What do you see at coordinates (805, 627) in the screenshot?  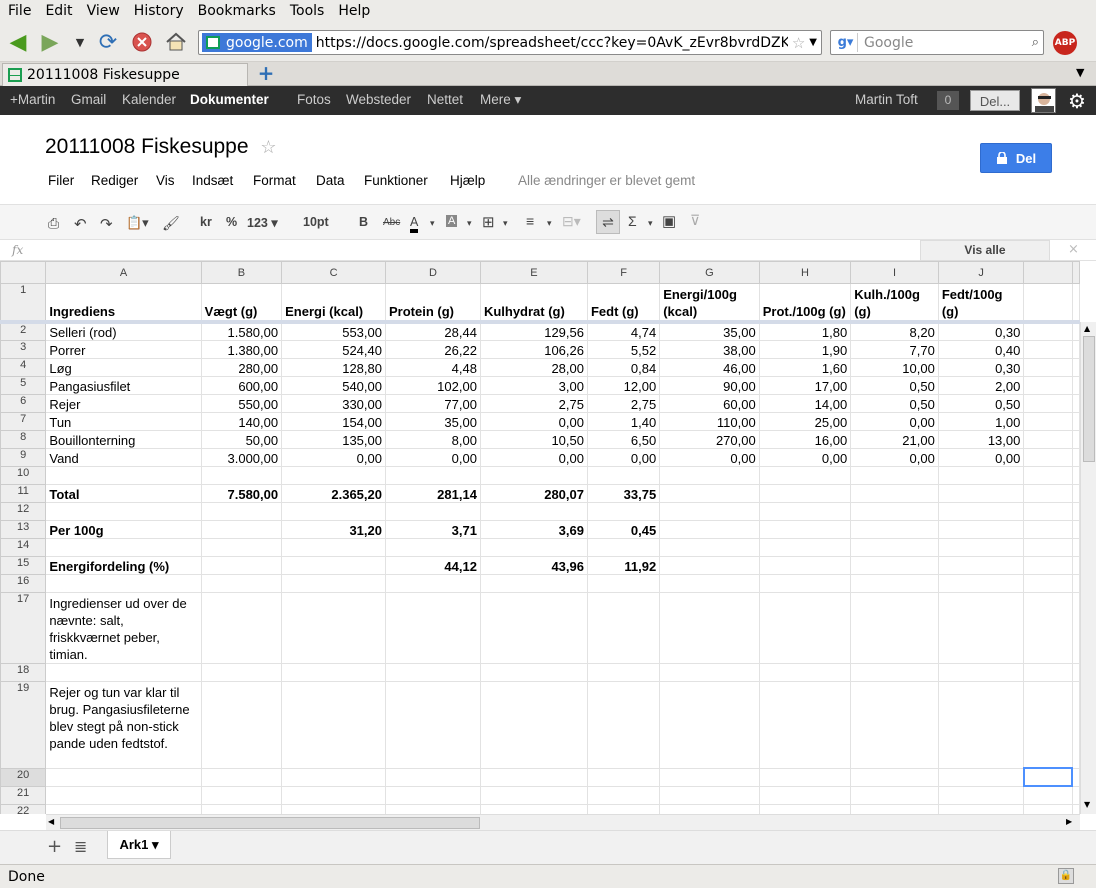 I see `cell-H17` at bounding box center [805, 627].